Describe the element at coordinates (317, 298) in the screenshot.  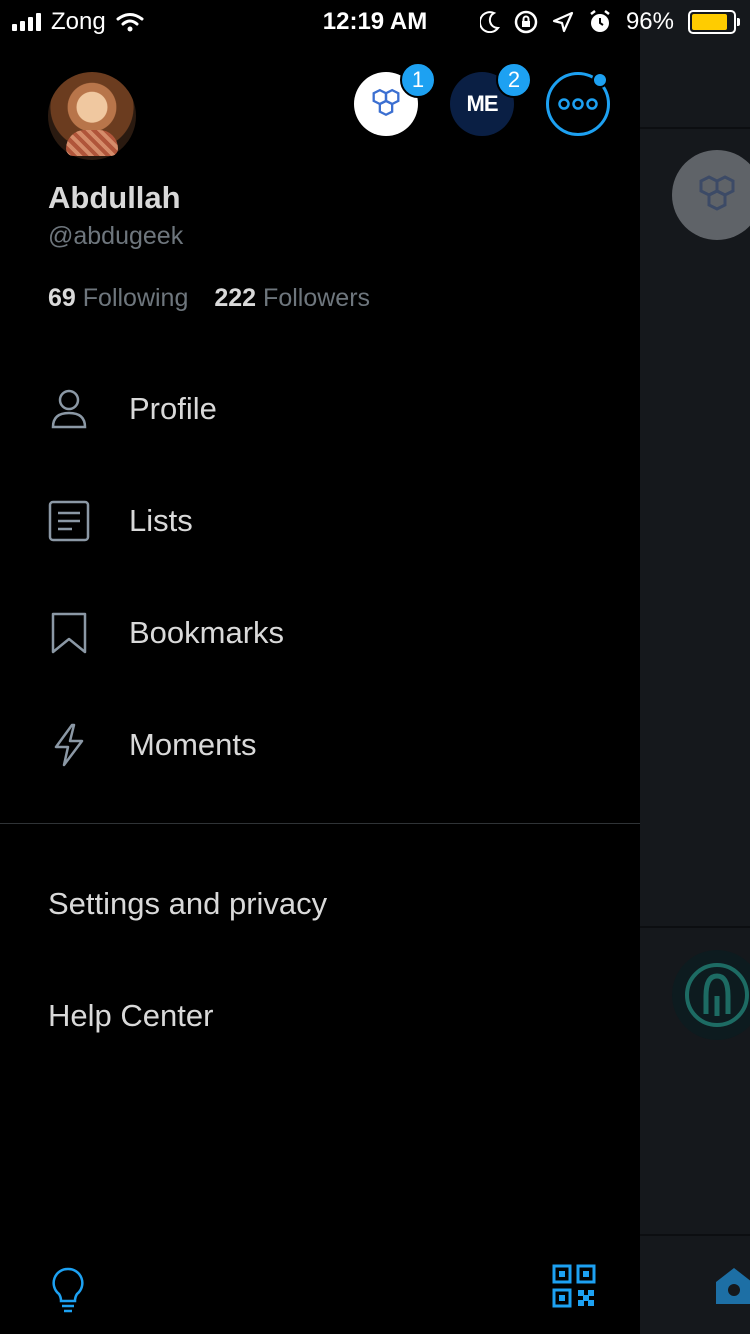
I see `followers-label: Followers` at that location.